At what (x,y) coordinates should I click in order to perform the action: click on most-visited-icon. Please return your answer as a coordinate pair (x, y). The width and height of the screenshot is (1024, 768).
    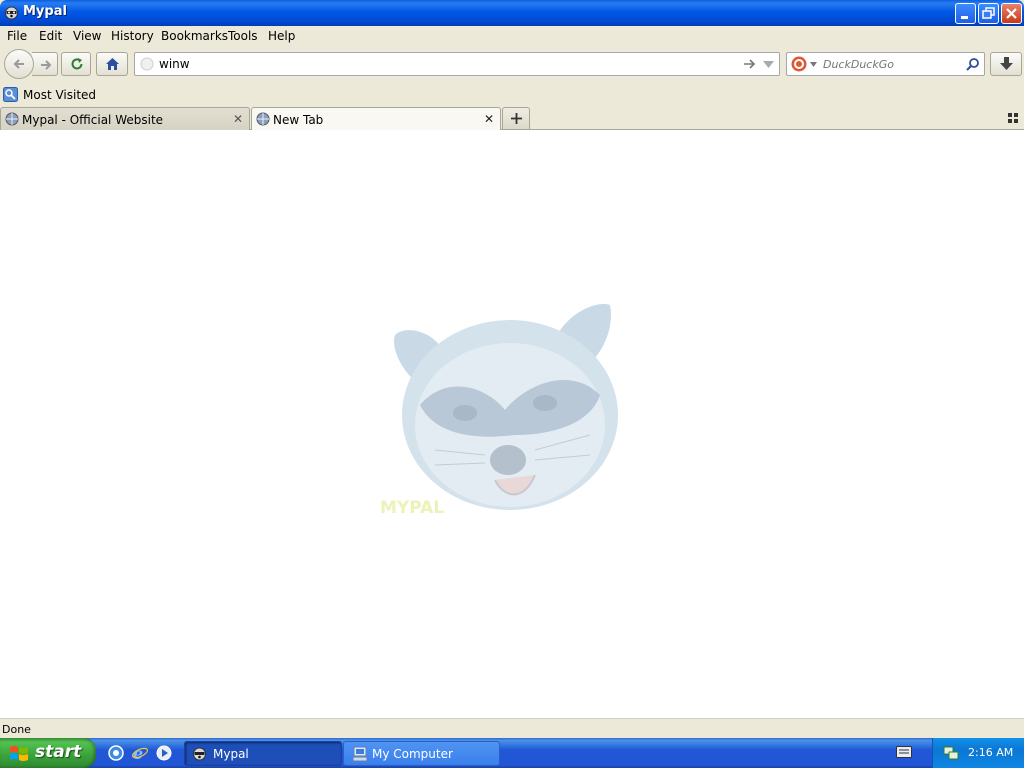
    Looking at the image, I should click on (10, 94).